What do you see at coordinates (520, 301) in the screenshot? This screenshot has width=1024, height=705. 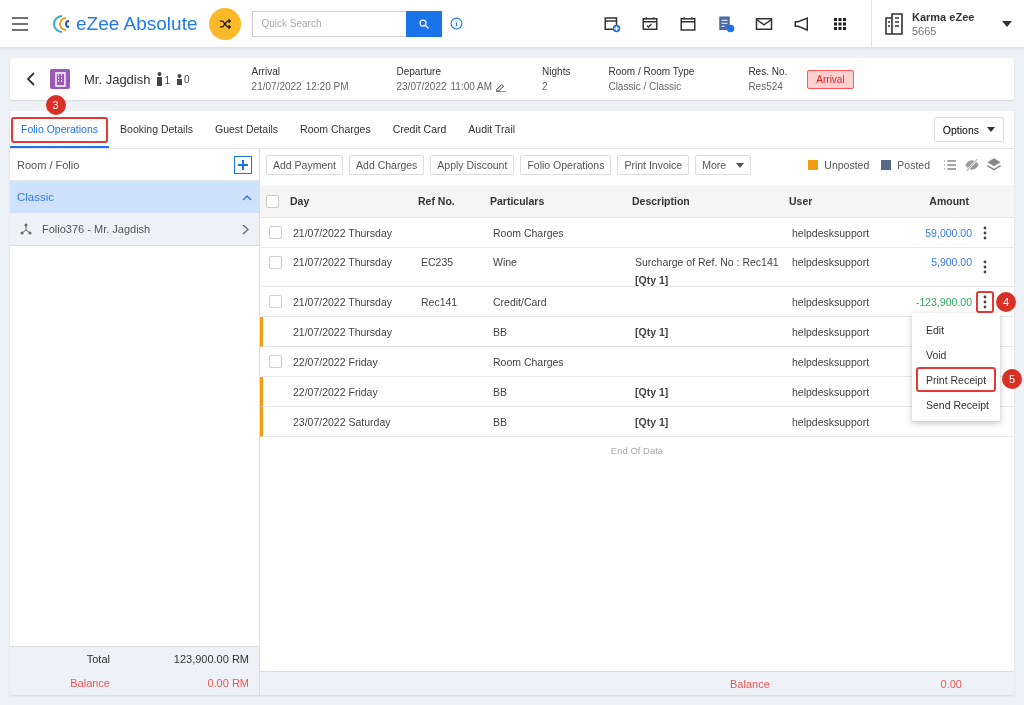 I see `table-cell-text: Credit/Card` at bounding box center [520, 301].